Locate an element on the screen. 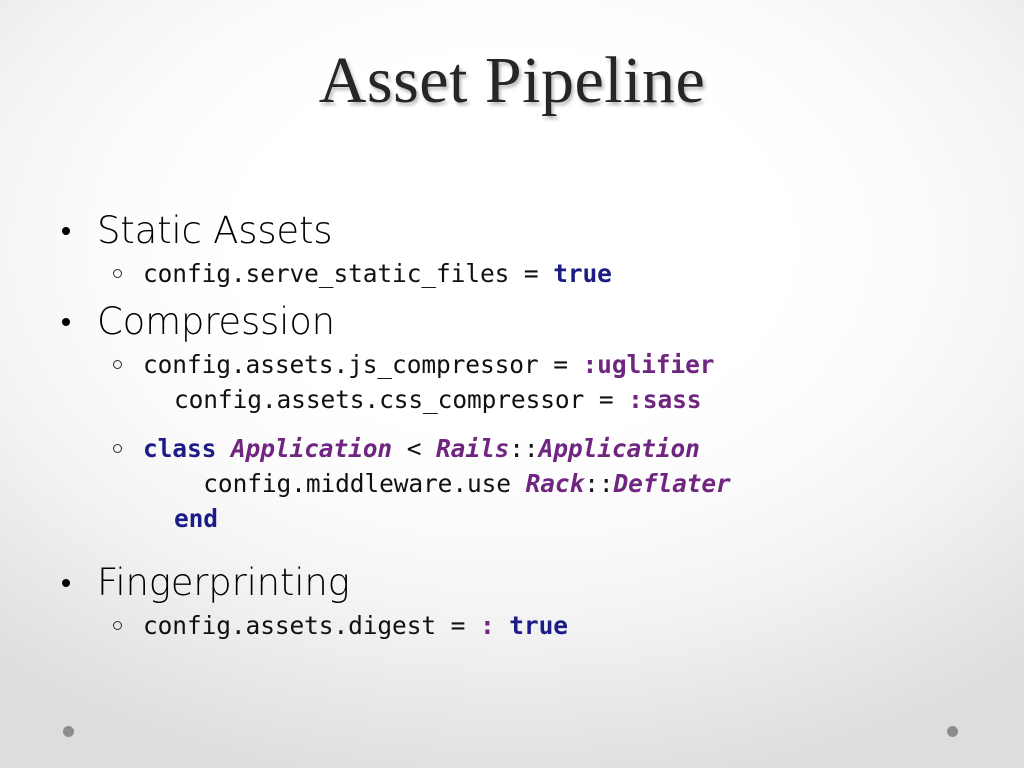 The width and height of the screenshot is (1024, 768). code-block-spacer is located at coordinates (521, 424).